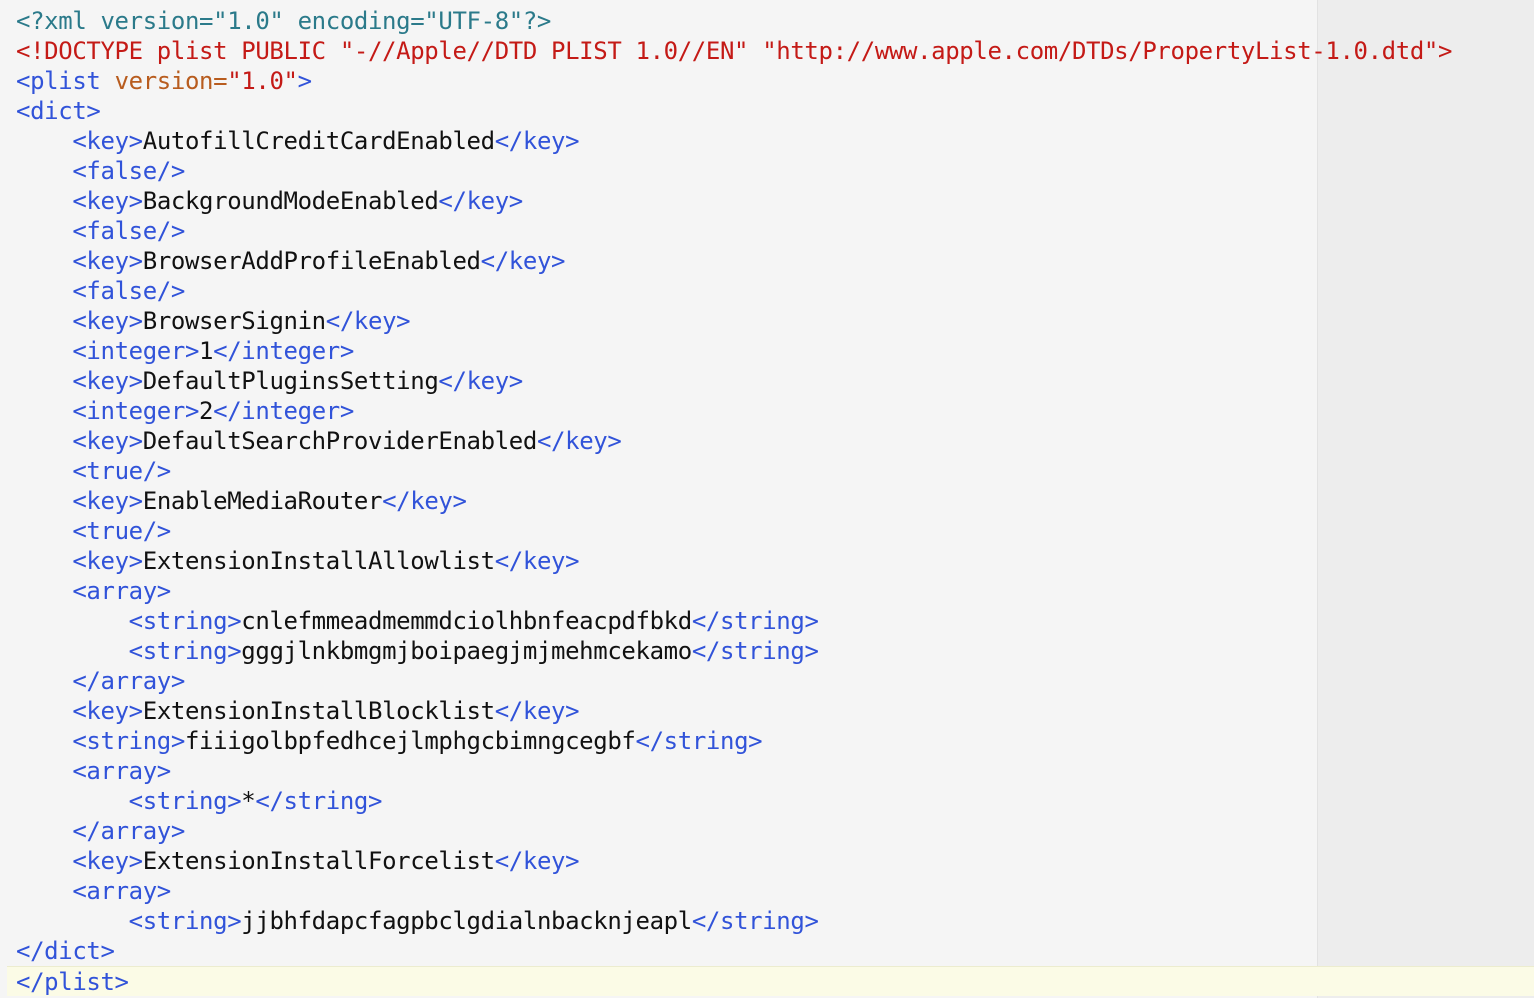 The height and width of the screenshot is (998, 1534). I want to click on code-line: <dict>, so click(775, 111).